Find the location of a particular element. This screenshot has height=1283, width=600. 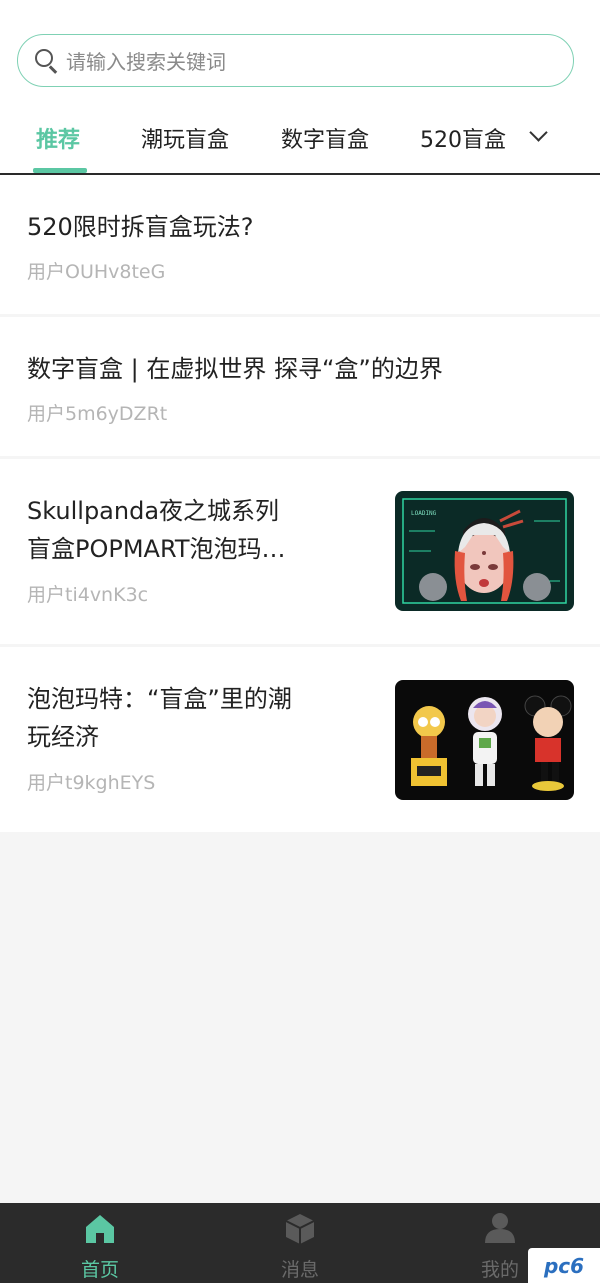

tab-digital-box: 数字盲盒 is located at coordinates (325, 138).